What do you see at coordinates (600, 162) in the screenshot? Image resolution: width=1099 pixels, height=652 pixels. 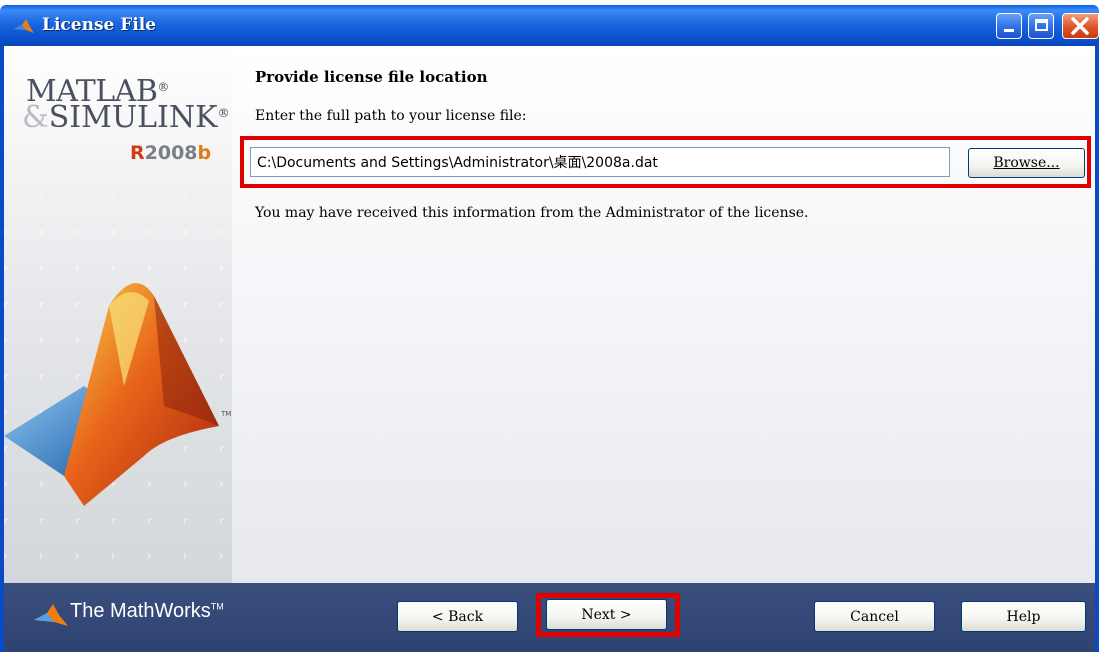 I see `license-path-input` at bounding box center [600, 162].